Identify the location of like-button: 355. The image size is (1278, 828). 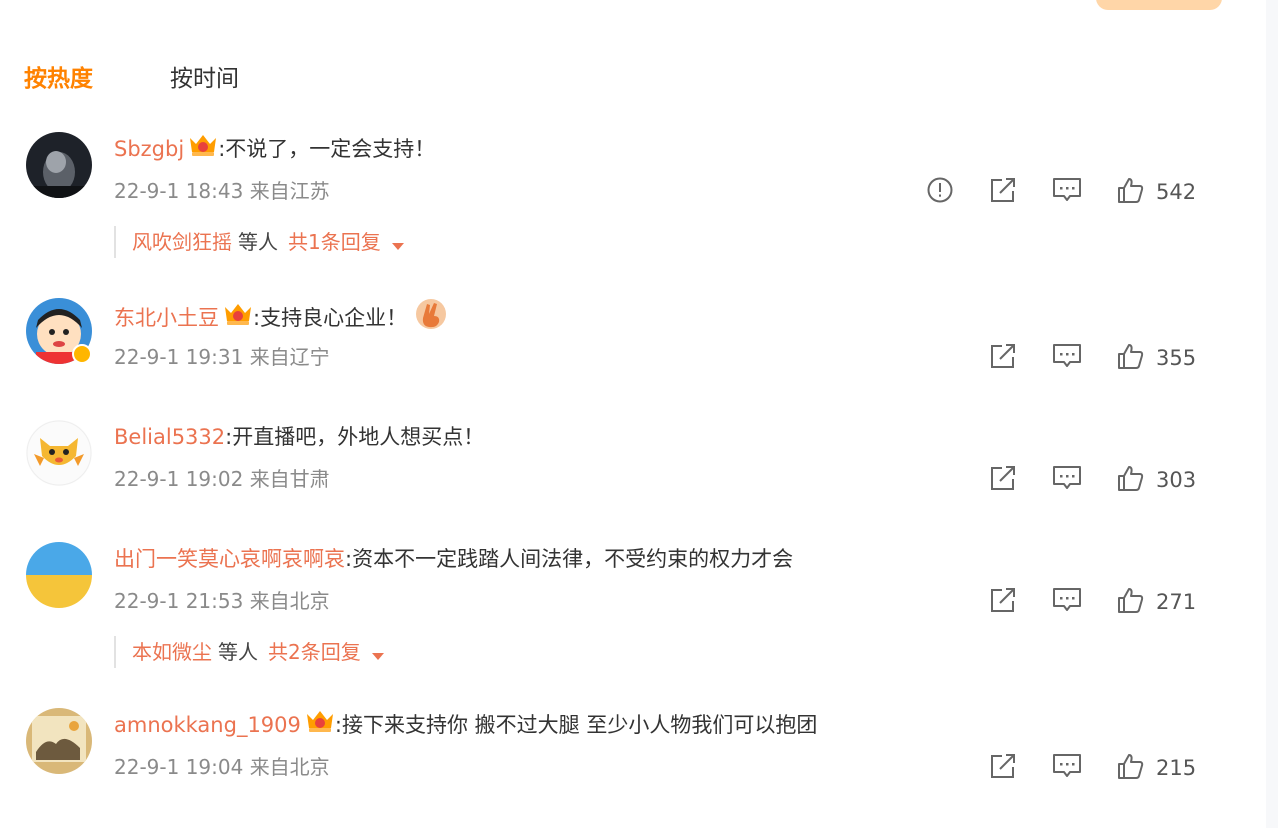
(1156, 358).